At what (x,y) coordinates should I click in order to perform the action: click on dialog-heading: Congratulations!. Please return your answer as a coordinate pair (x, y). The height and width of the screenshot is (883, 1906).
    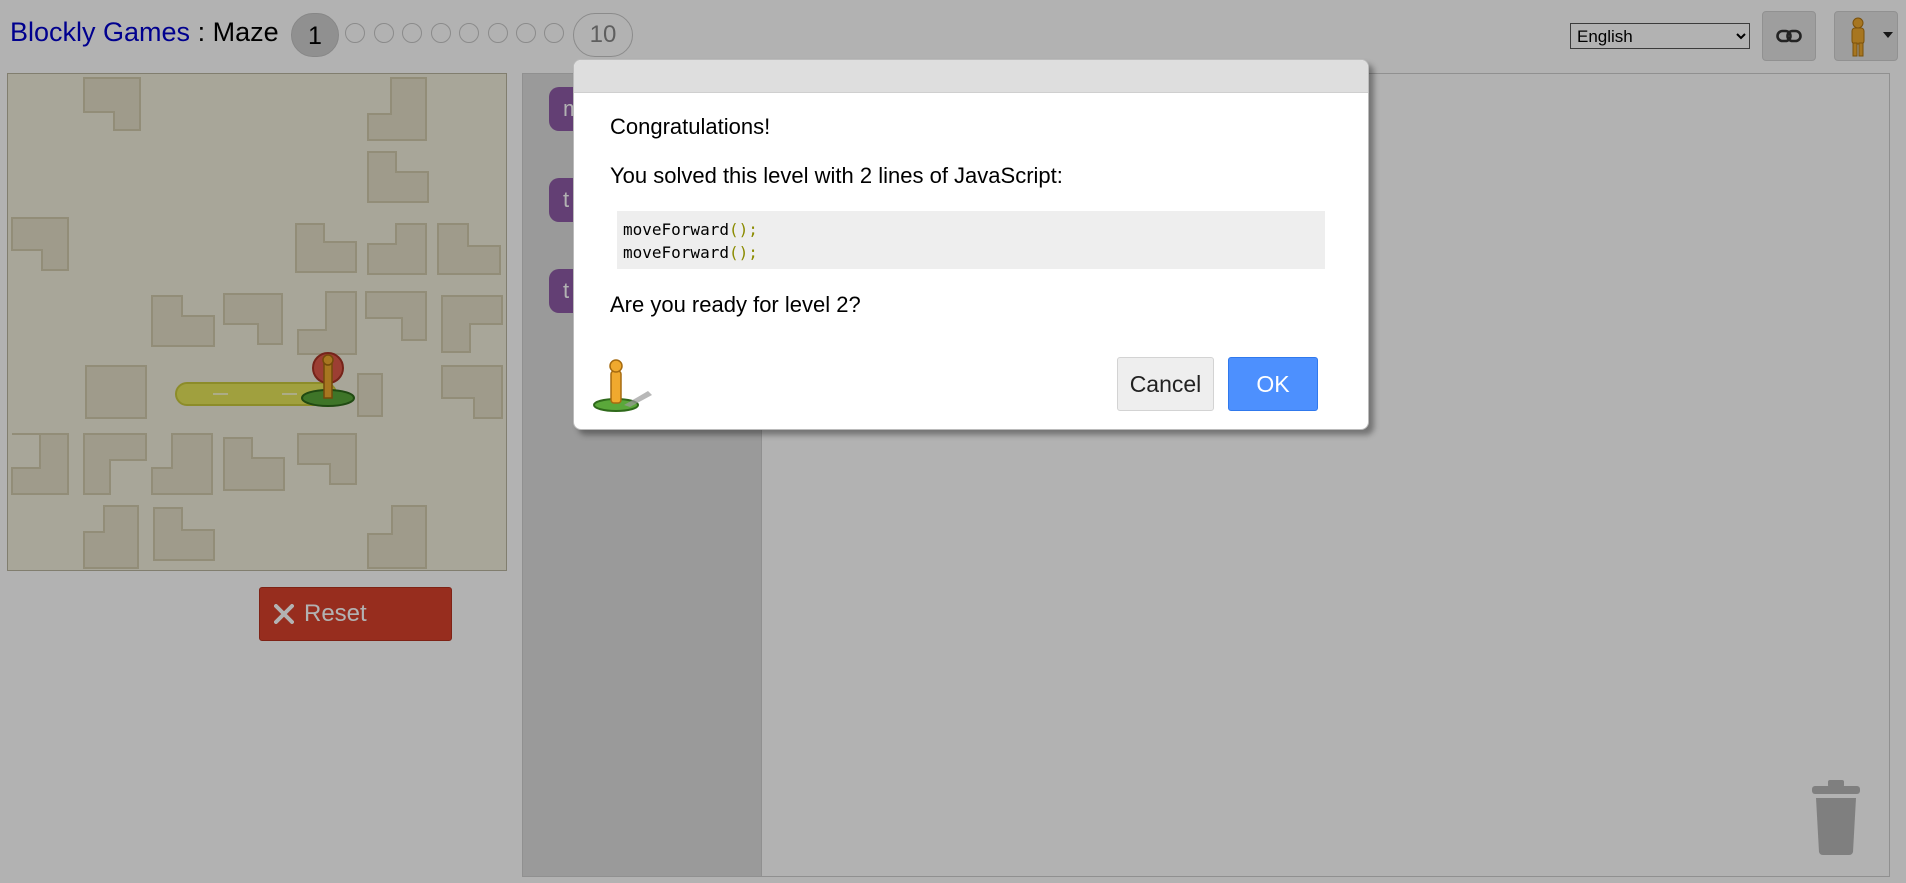
    Looking at the image, I should click on (690, 126).